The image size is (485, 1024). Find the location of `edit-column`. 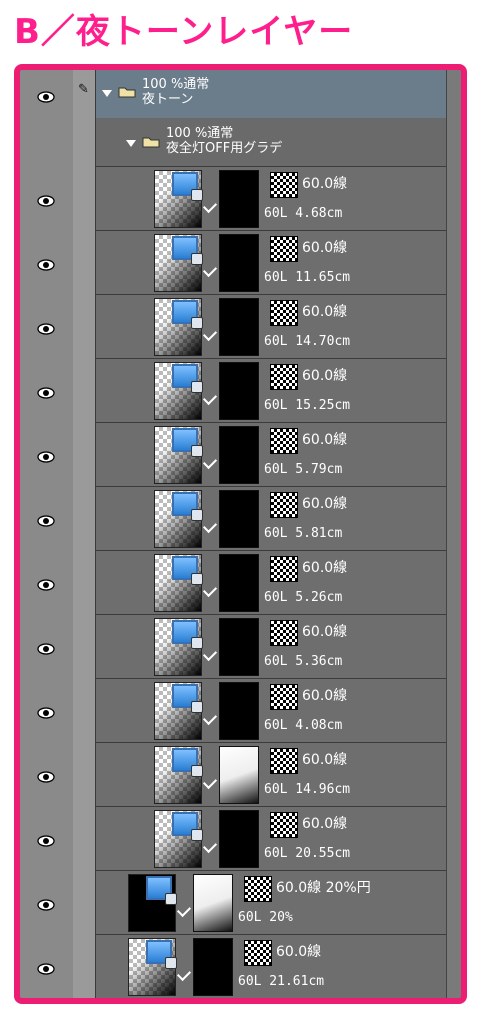

edit-column is located at coordinates (84, 534).